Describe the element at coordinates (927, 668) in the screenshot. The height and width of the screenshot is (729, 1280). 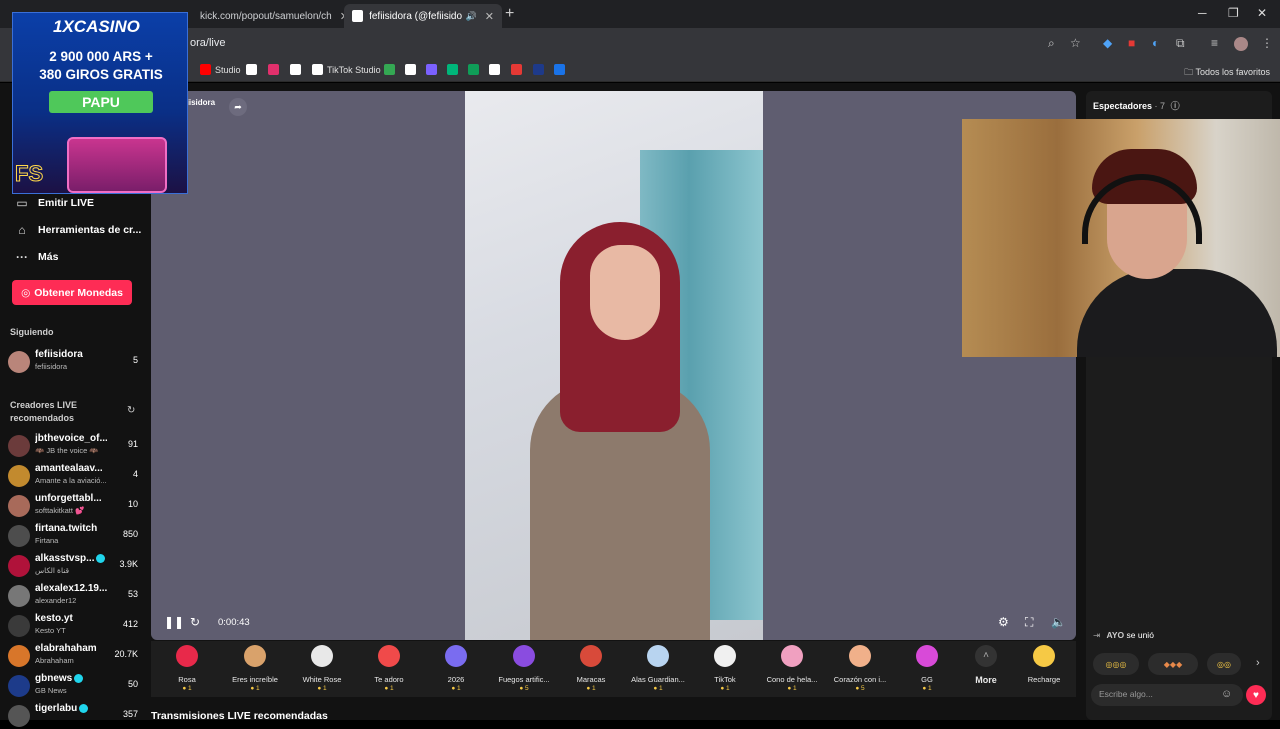
I see `gift-item: GG ● 1` at that location.